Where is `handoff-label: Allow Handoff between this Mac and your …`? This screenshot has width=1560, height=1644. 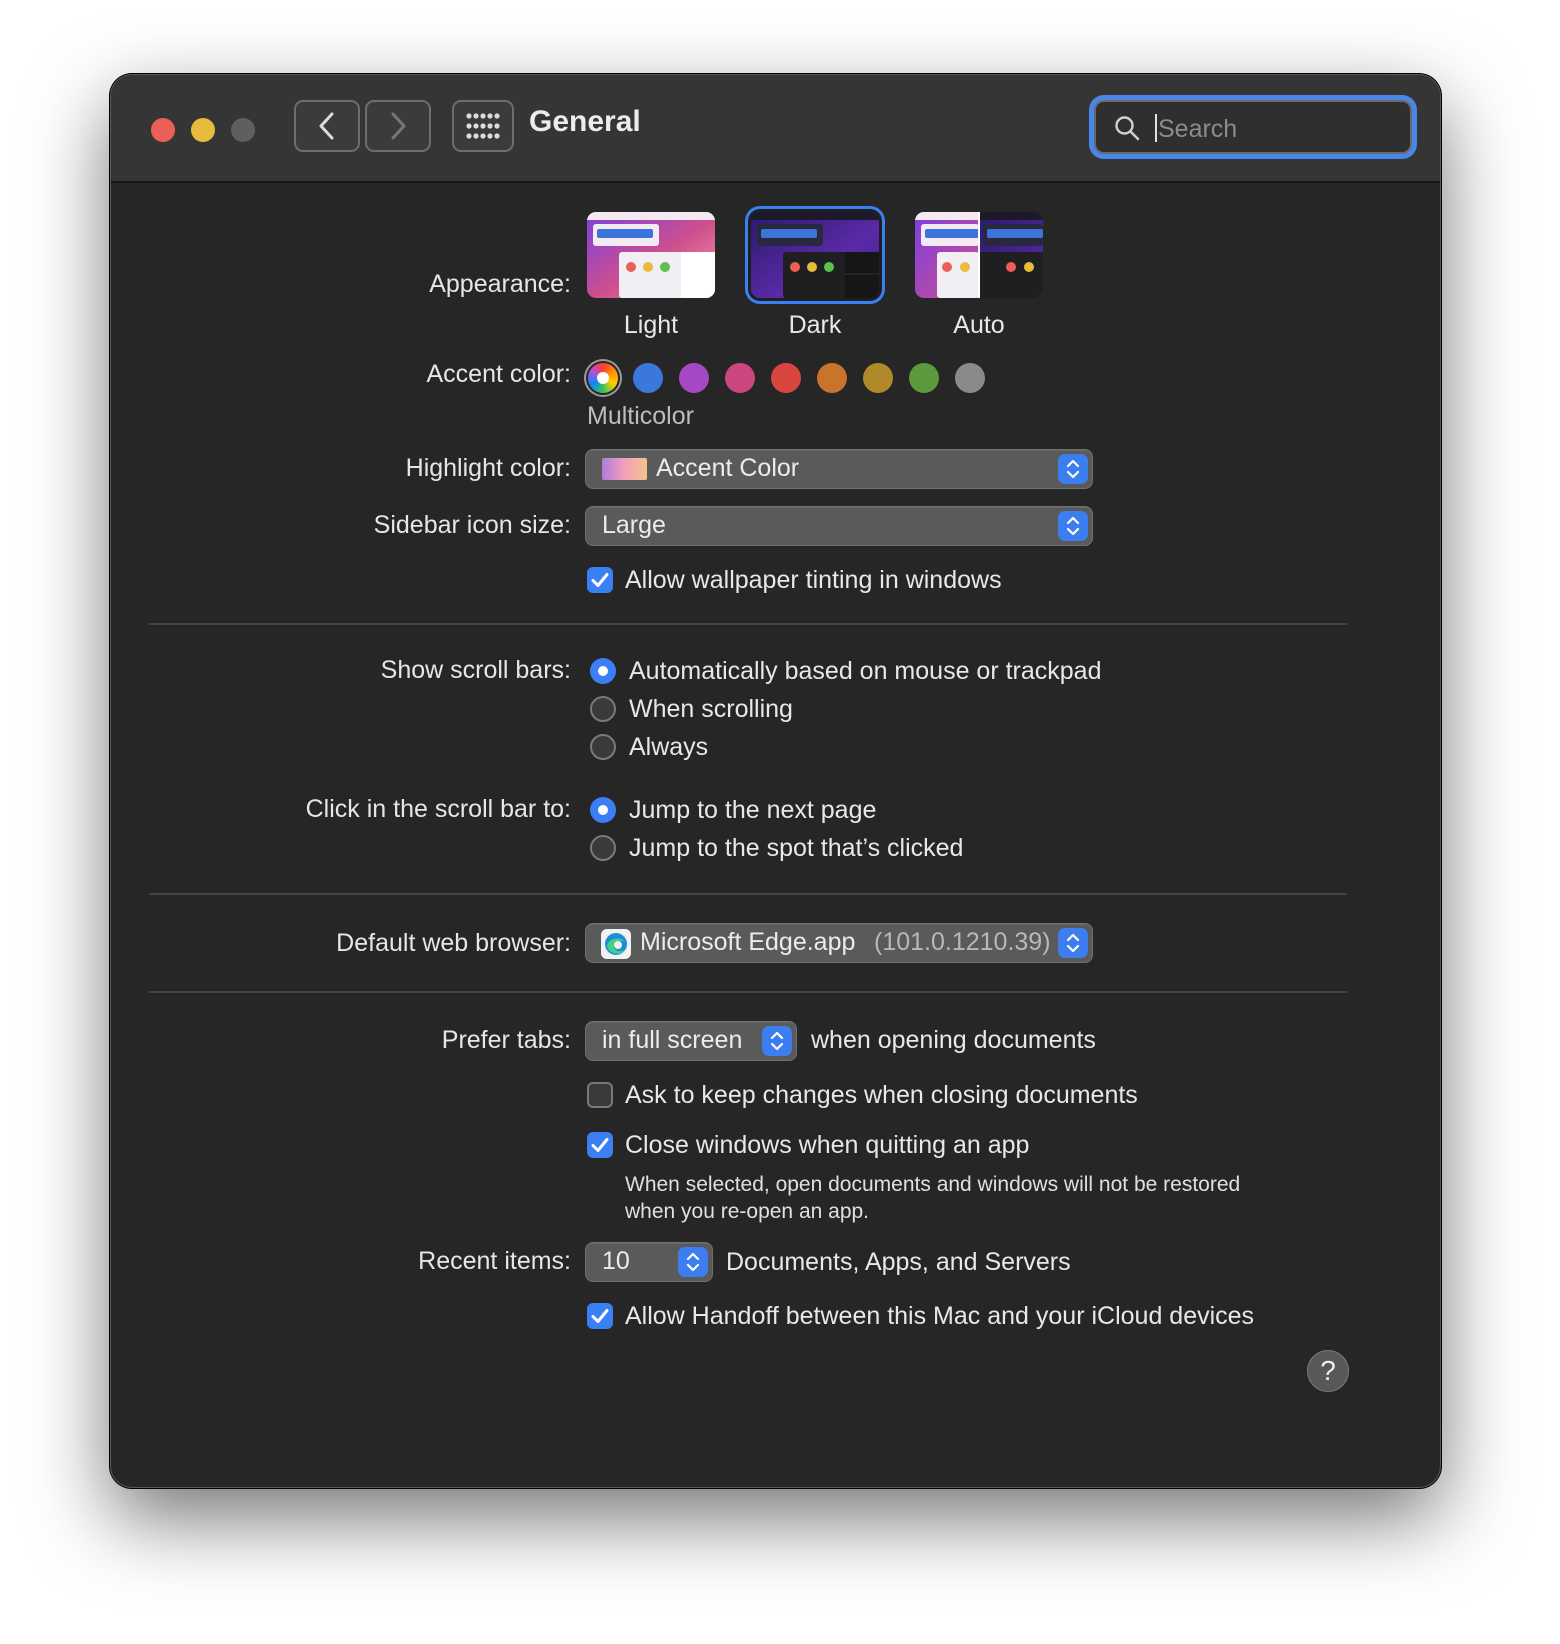
handoff-label: Allow Handoff between this Mac and your … is located at coordinates (940, 1316).